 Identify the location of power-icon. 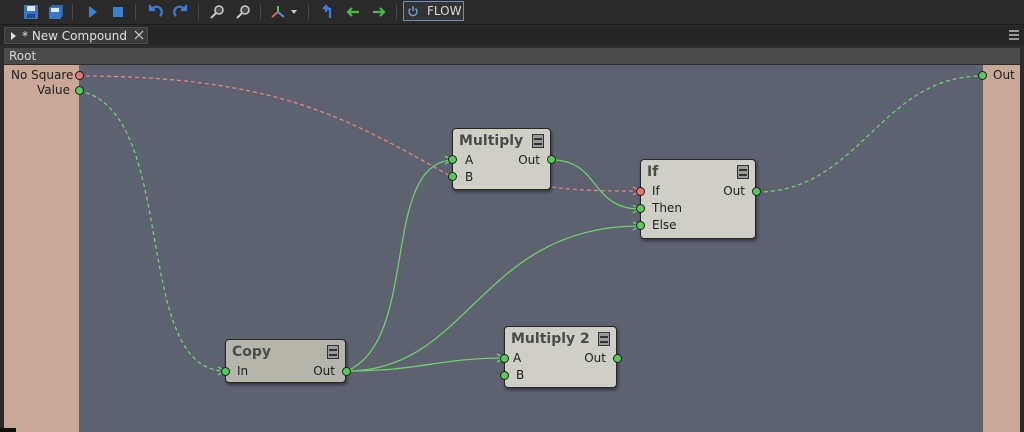
(413, 11).